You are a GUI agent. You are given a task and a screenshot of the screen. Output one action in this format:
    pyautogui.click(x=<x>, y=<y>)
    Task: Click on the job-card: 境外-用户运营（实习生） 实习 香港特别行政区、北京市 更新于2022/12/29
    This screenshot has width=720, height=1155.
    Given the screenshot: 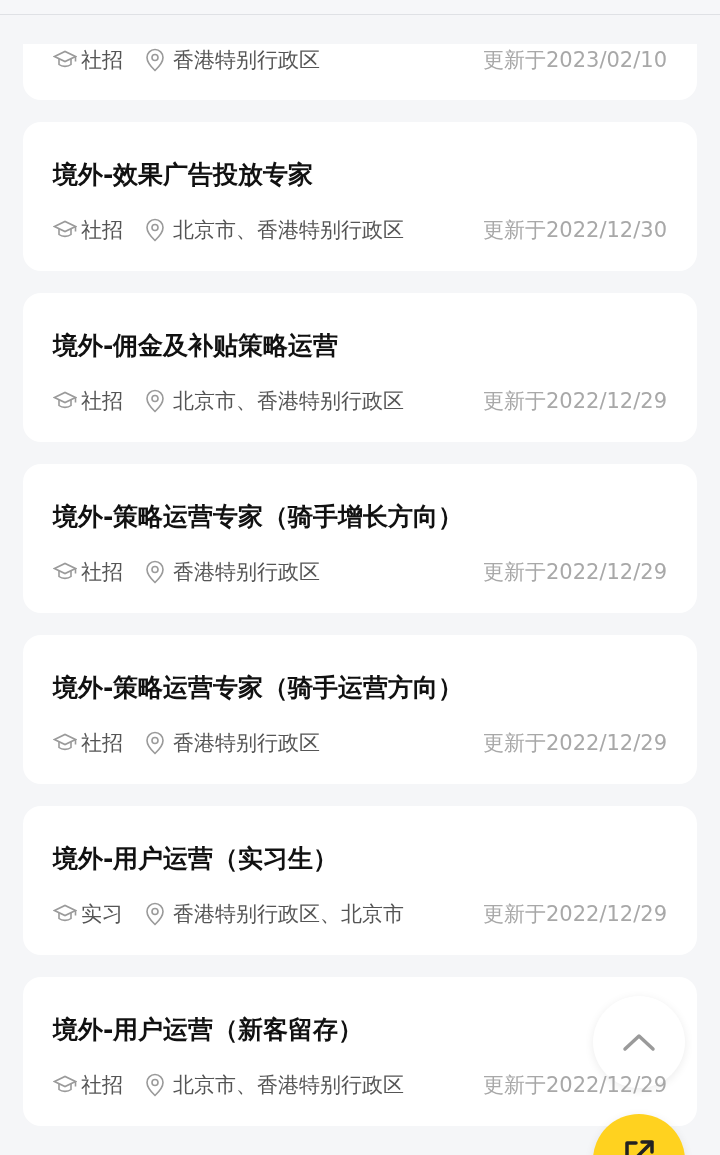 What is the action you would take?
    pyautogui.click(x=360, y=880)
    